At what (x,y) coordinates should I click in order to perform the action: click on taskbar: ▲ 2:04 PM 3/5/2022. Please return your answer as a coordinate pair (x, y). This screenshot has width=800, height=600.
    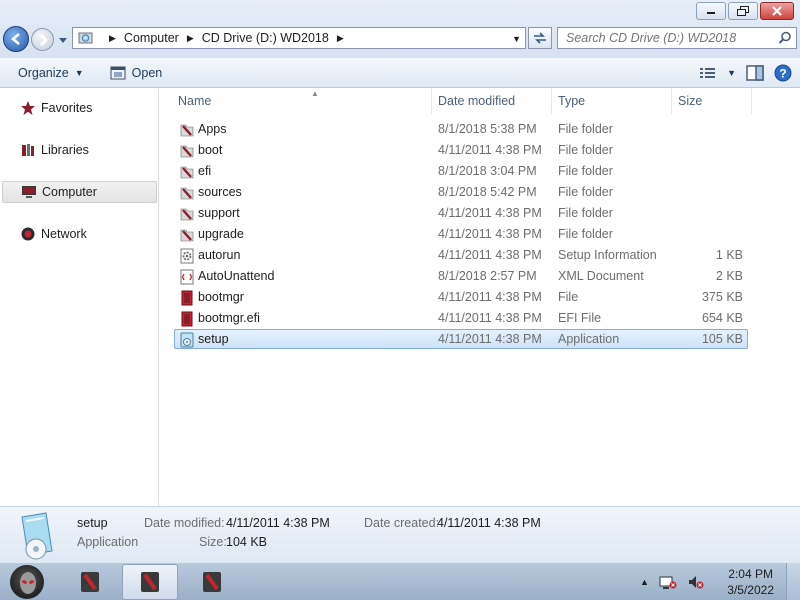
    Looking at the image, I should click on (400, 581).